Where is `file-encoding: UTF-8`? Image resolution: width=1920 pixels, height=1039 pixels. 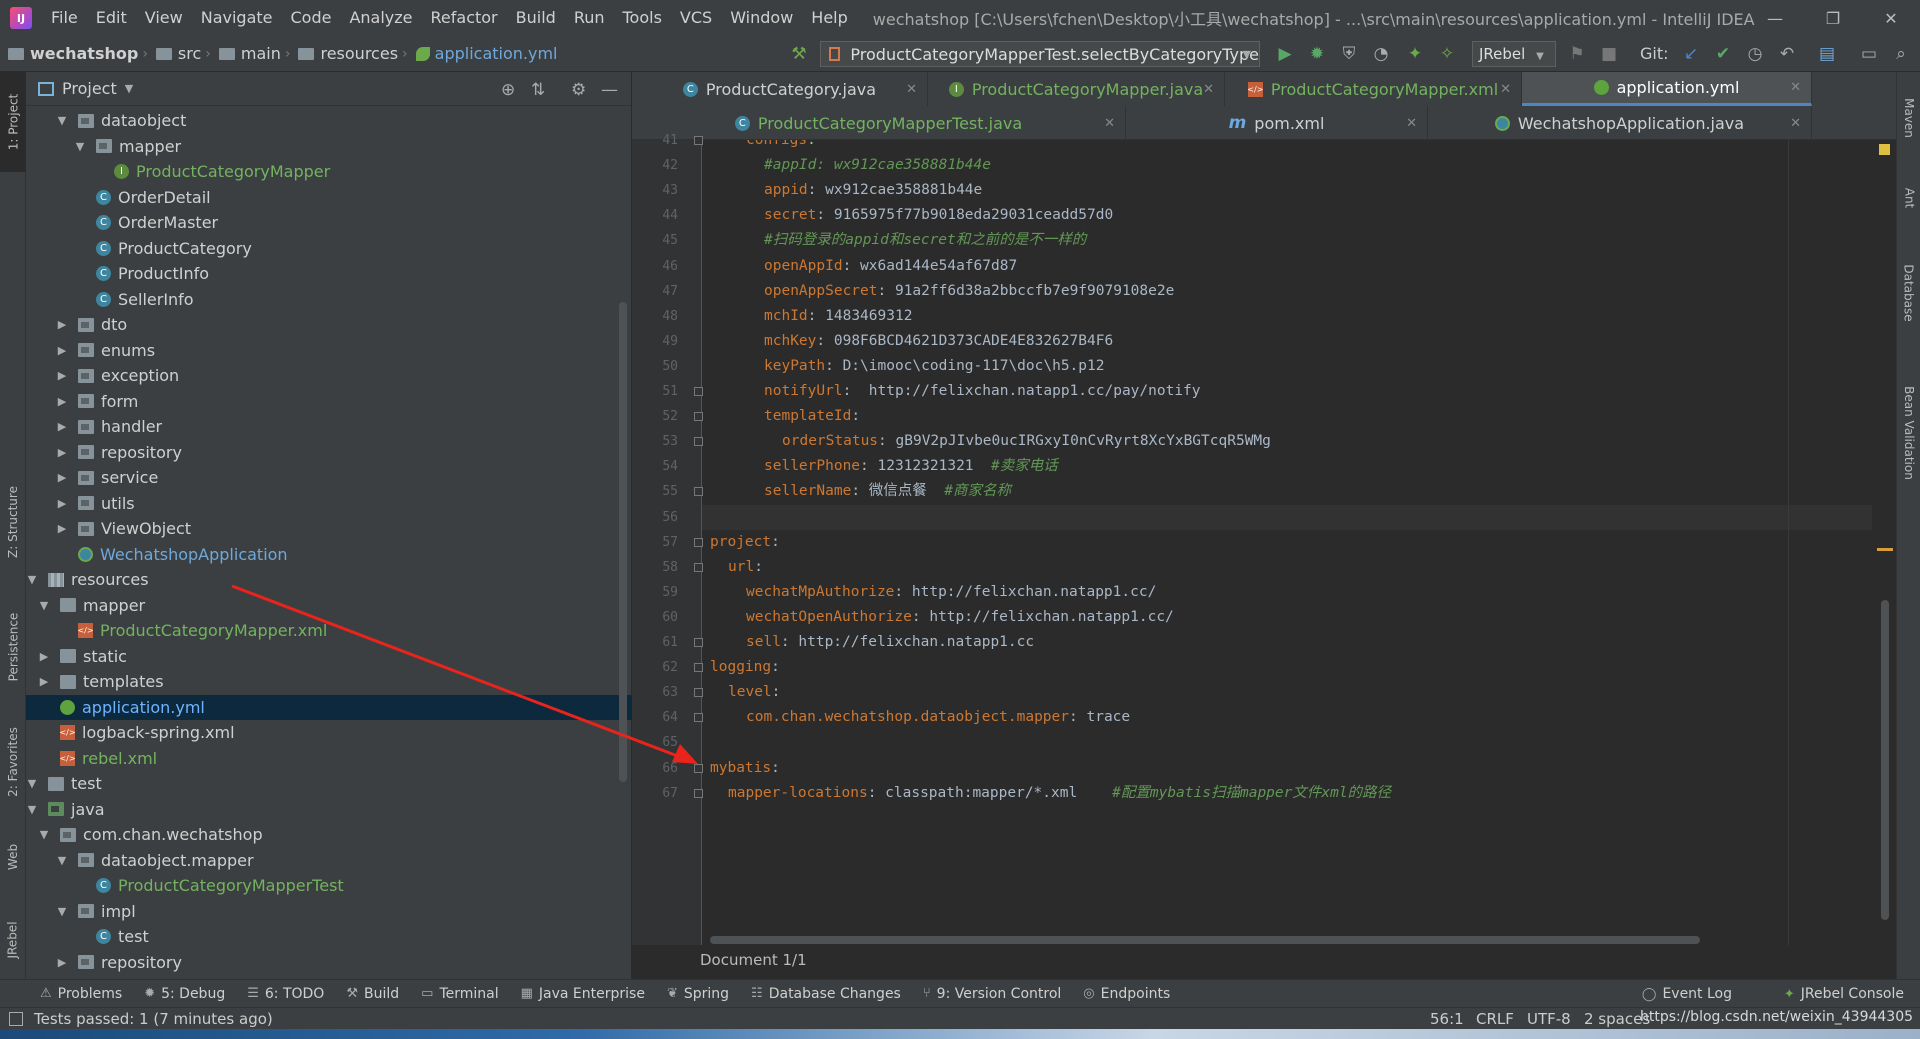 file-encoding: UTF-8 is located at coordinates (1549, 1019).